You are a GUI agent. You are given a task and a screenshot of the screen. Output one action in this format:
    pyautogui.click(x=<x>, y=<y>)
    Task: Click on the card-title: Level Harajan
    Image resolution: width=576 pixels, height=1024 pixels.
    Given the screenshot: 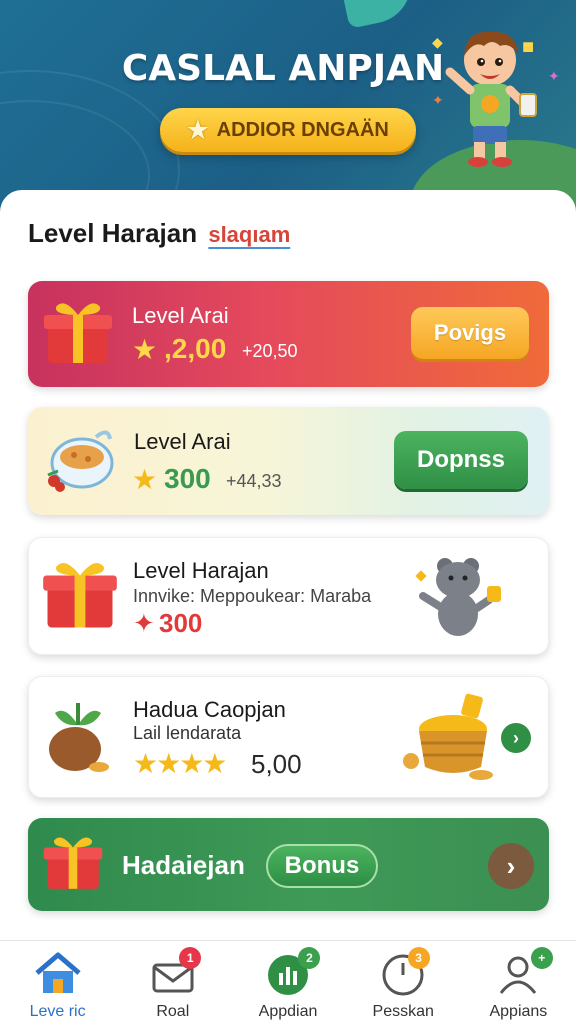 What is the action you would take?
    pyautogui.click(x=201, y=570)
    